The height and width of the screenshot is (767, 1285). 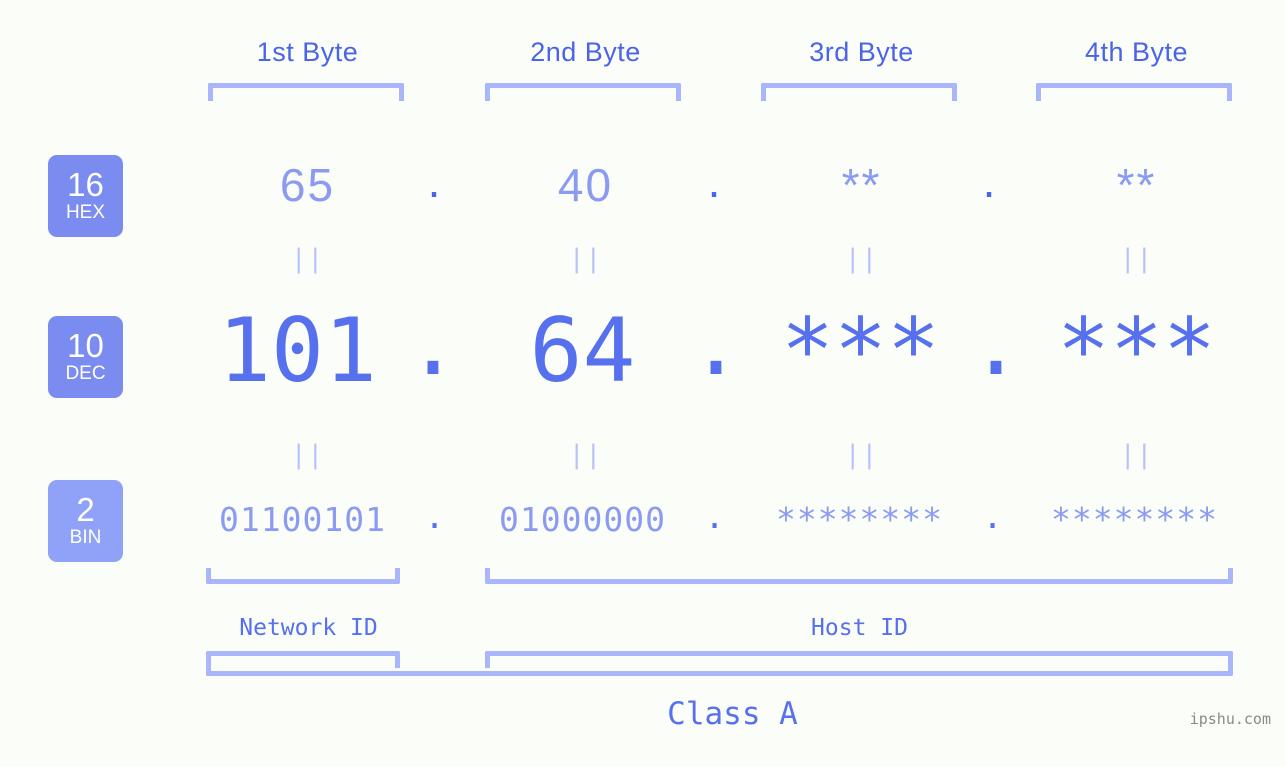 I want to click on byte-header-4: 4th Byte, so click(x=1136, y=52).